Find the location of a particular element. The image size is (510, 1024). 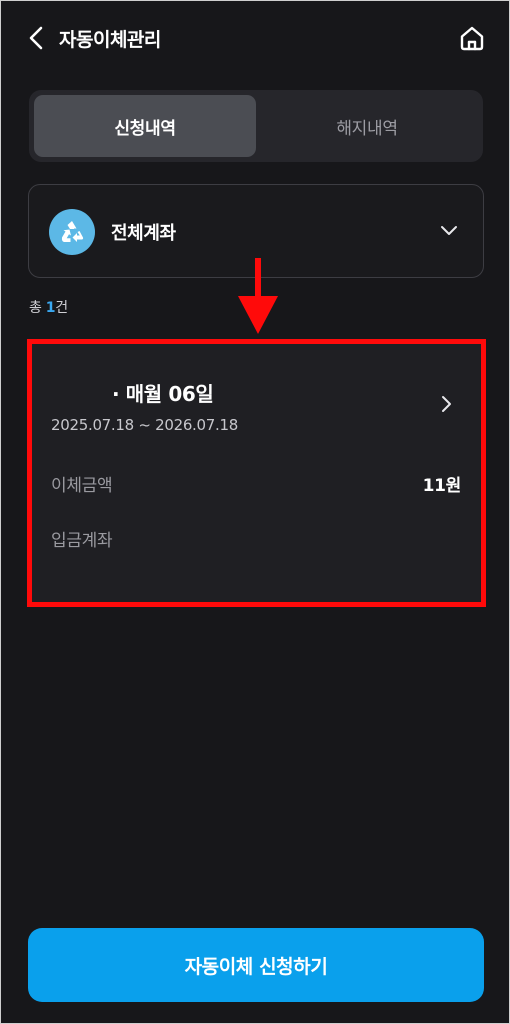

deposit-account-label: 입금계좌 is located at coordinates (82, 541).